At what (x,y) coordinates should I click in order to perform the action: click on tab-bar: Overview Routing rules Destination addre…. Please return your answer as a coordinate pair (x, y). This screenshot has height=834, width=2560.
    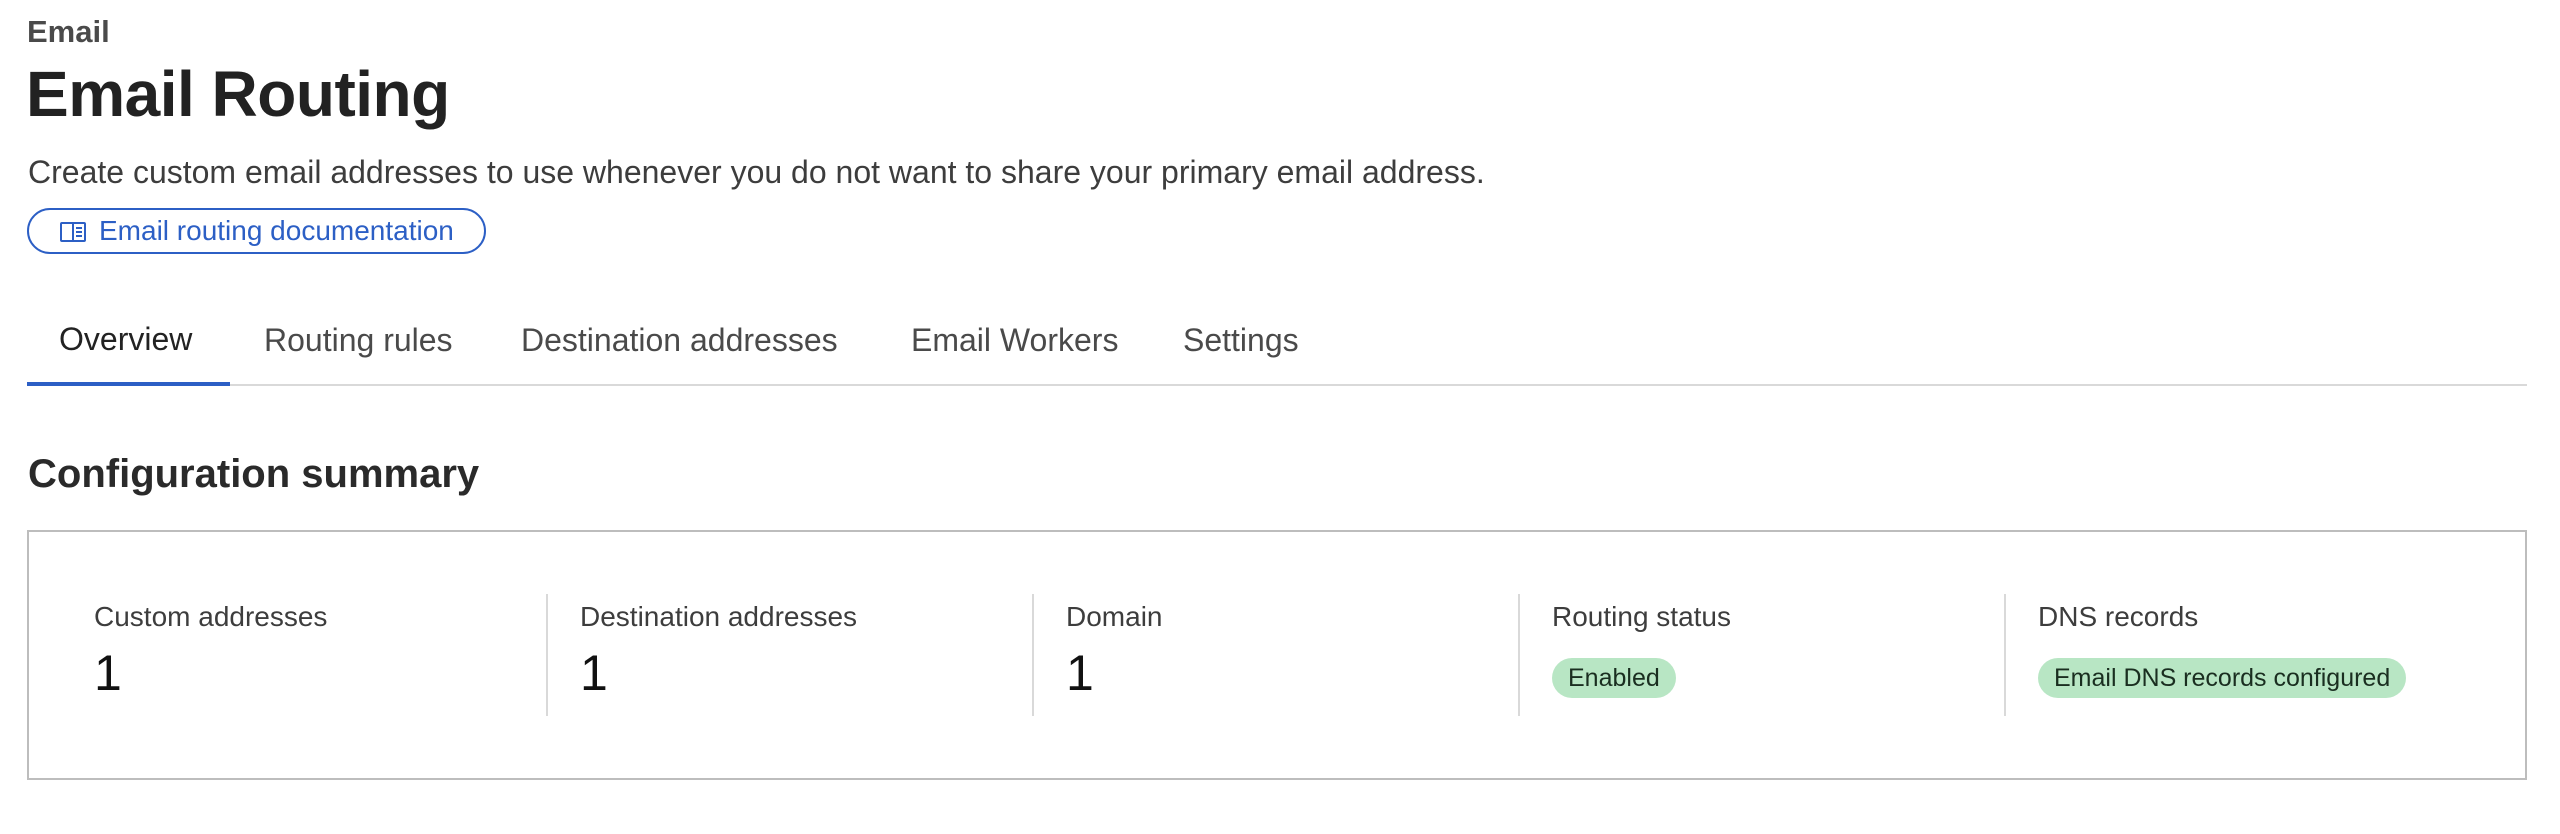
    Looking at the image, I should click on (1277, 341).